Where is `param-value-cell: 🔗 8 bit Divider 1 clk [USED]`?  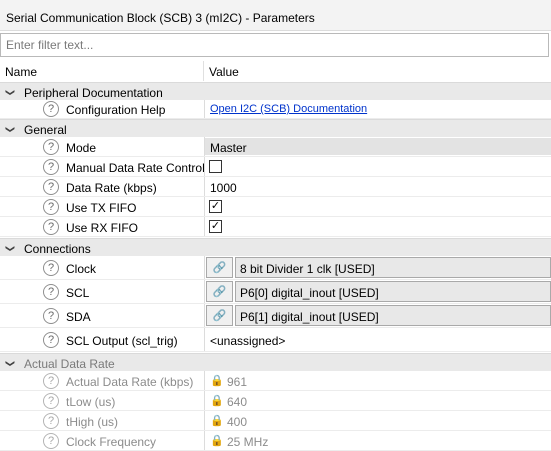 param-value-cell: 🔗 8 bit Divider 1 clk [USED] is located at coordinates (377, 267).